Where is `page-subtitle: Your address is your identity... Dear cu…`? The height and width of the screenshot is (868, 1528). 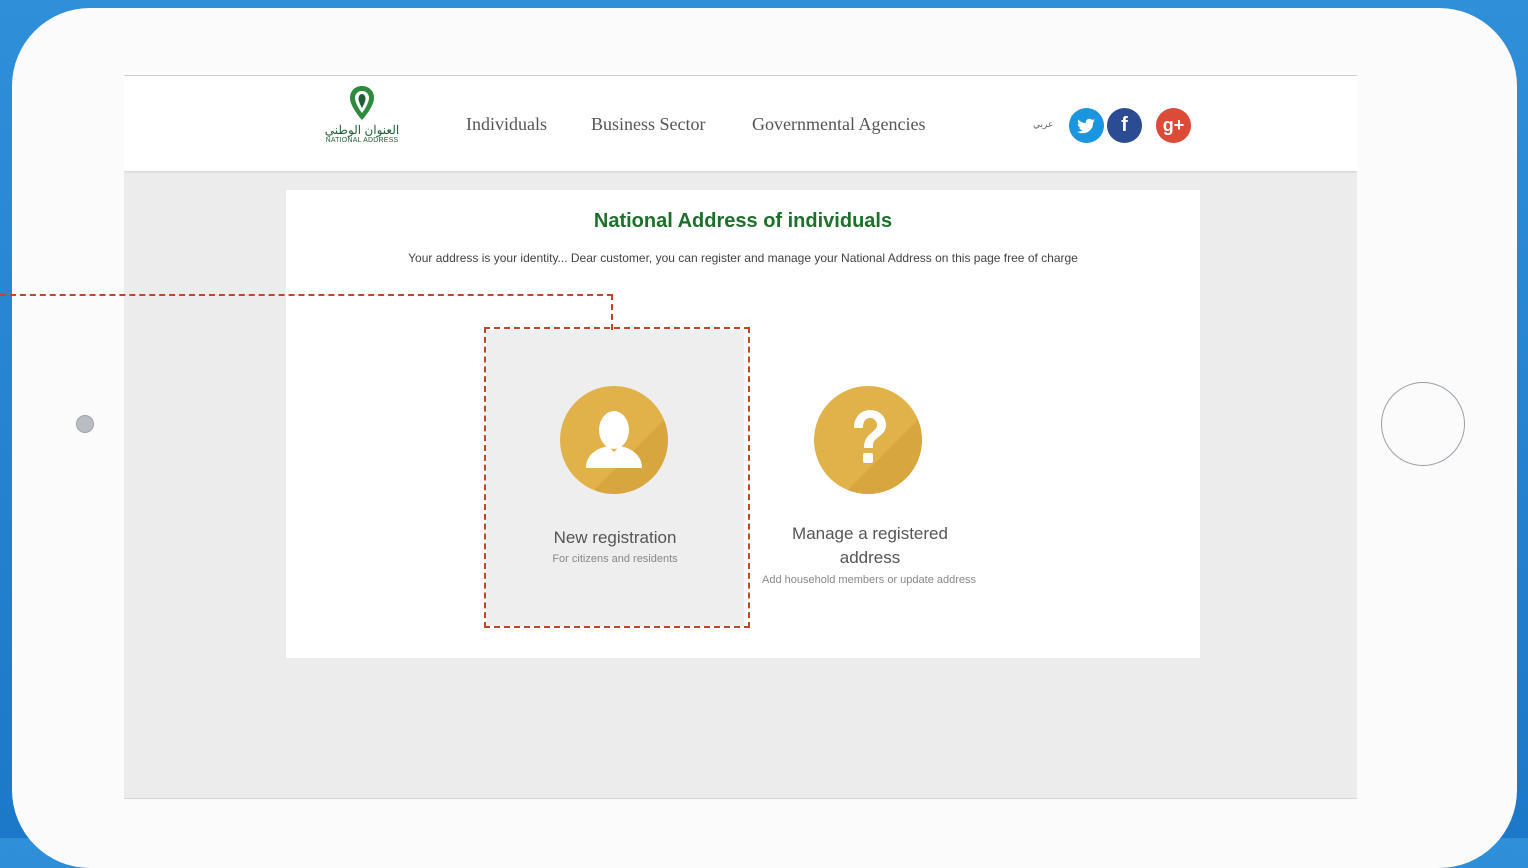 page-subtitle: Your address is your identity... Dear cu… is located at coordinates (743, 258).